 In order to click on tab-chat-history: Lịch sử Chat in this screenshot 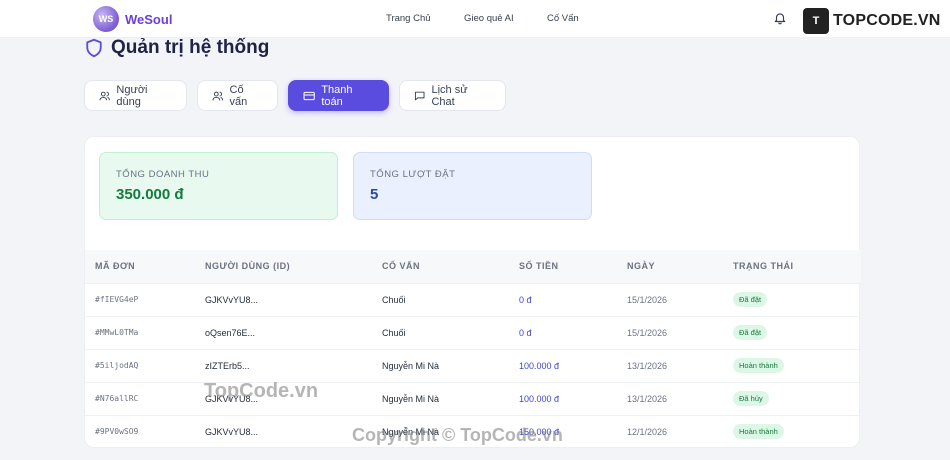, I will do `click(452, 95)`.